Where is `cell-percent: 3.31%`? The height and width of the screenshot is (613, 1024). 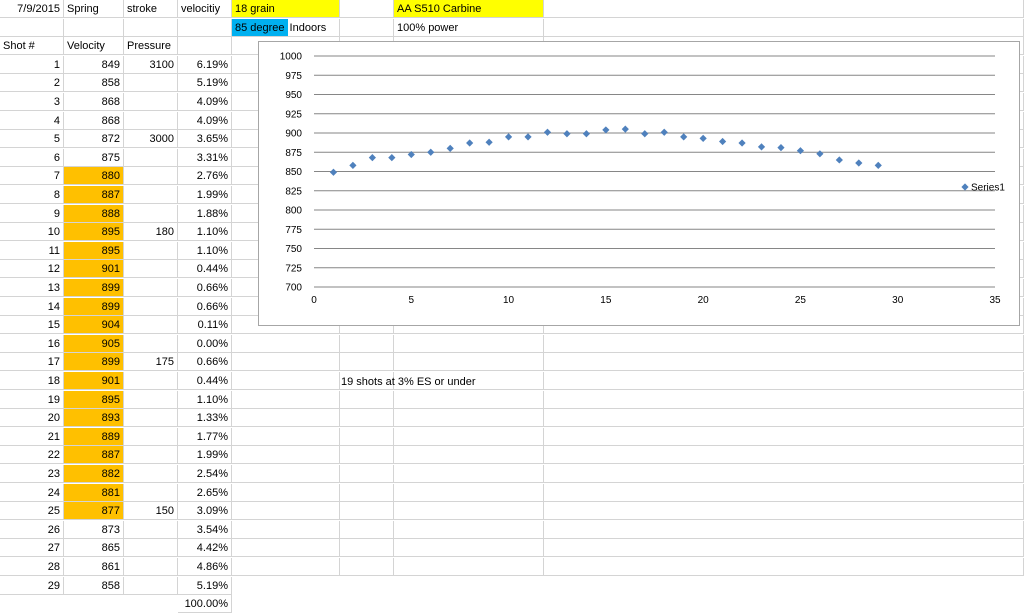 cell-percent: 3.31% is located at coordinates (205, 157).